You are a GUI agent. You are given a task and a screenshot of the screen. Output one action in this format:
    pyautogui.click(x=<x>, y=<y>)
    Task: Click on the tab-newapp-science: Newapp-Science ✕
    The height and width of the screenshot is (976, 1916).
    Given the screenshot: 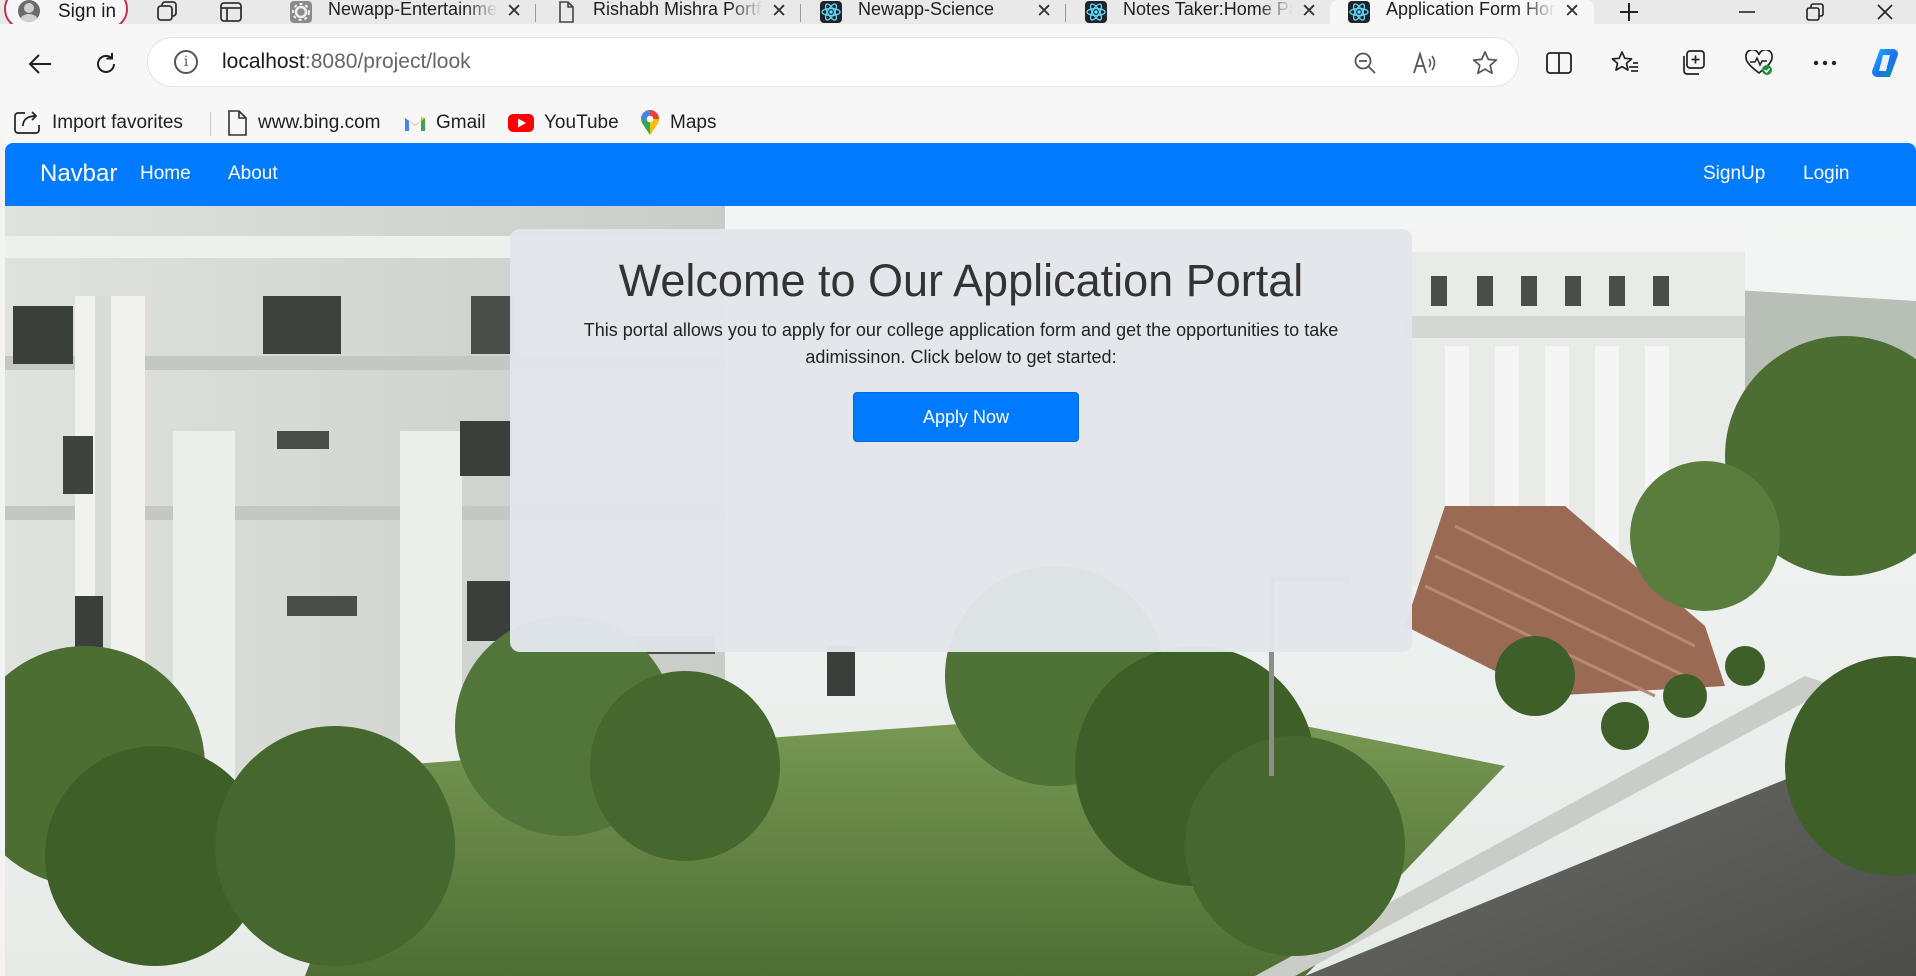 What is the action you would take?
    pyautogui.click(x=934, y=12)
    